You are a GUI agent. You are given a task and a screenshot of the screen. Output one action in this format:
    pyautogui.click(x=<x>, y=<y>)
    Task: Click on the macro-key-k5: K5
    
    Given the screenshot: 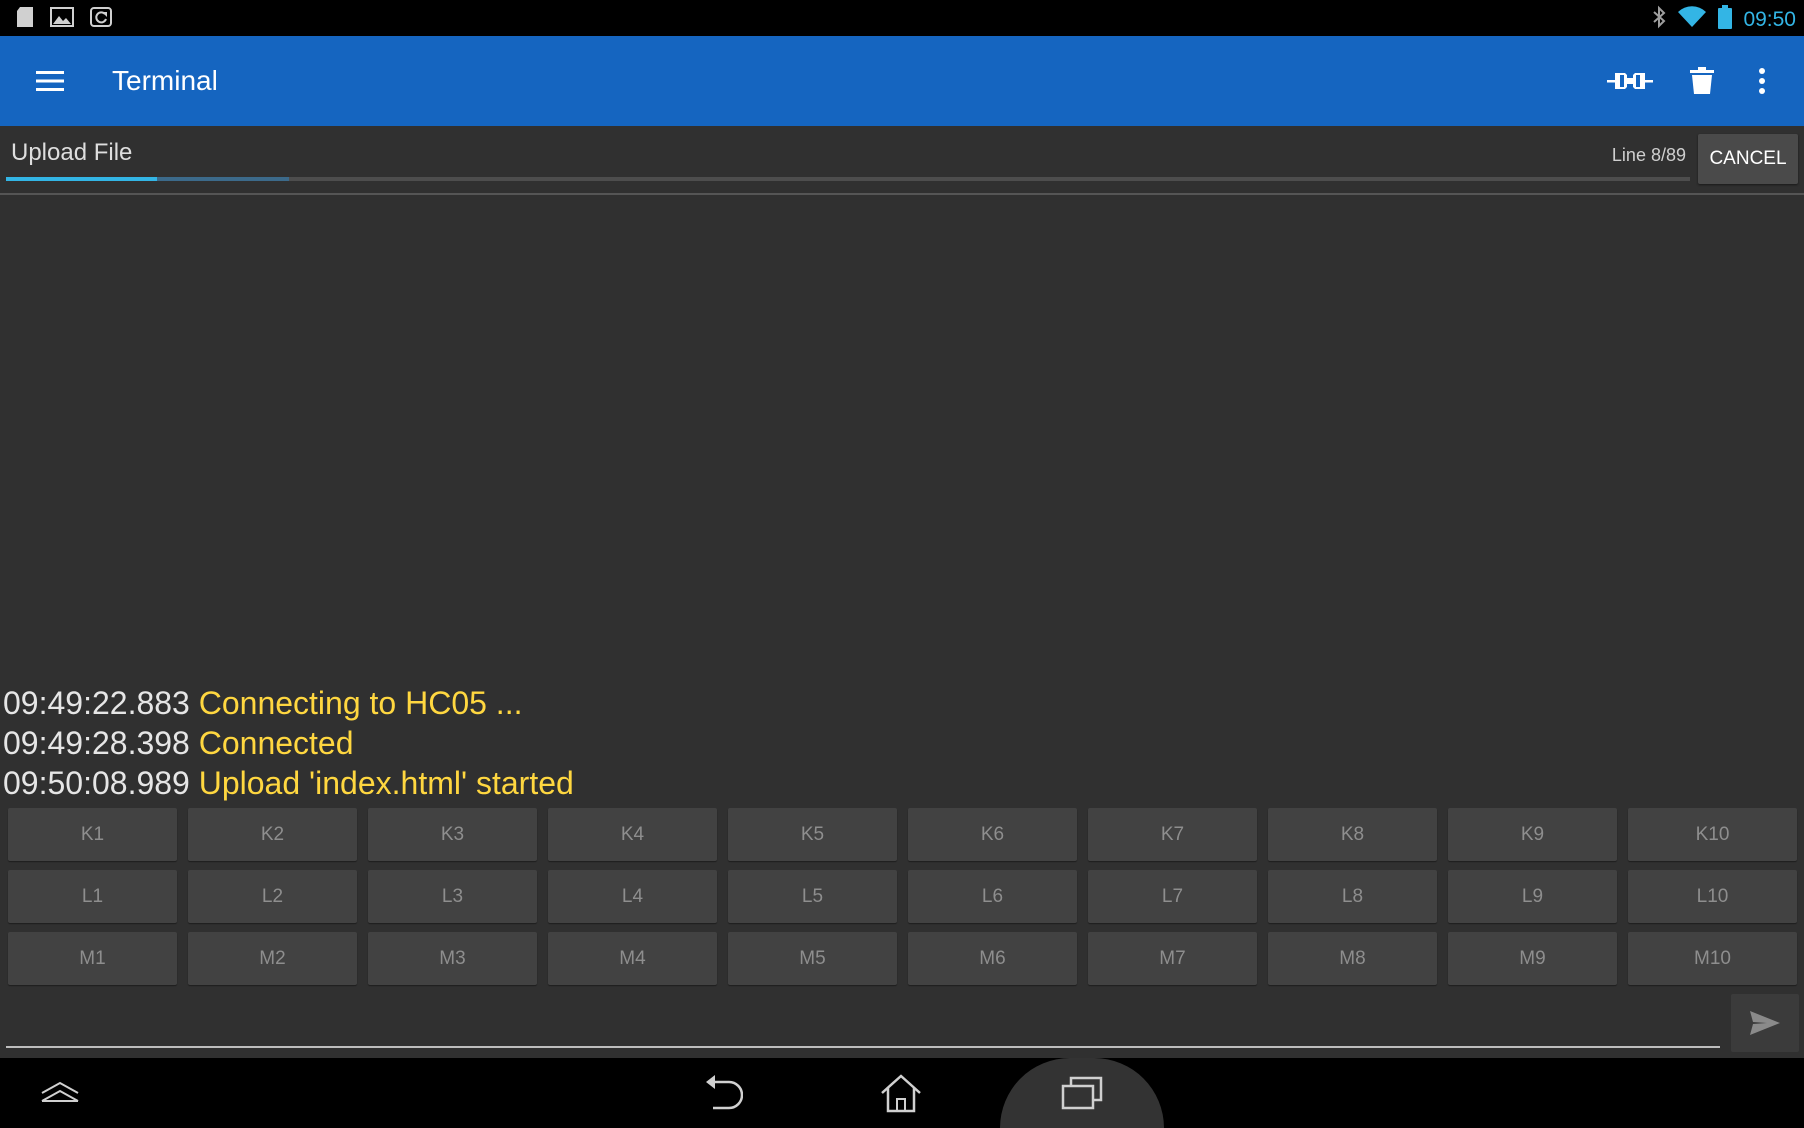 What is the action you would take?
    pyautogui.click(x=812, y=834)
    